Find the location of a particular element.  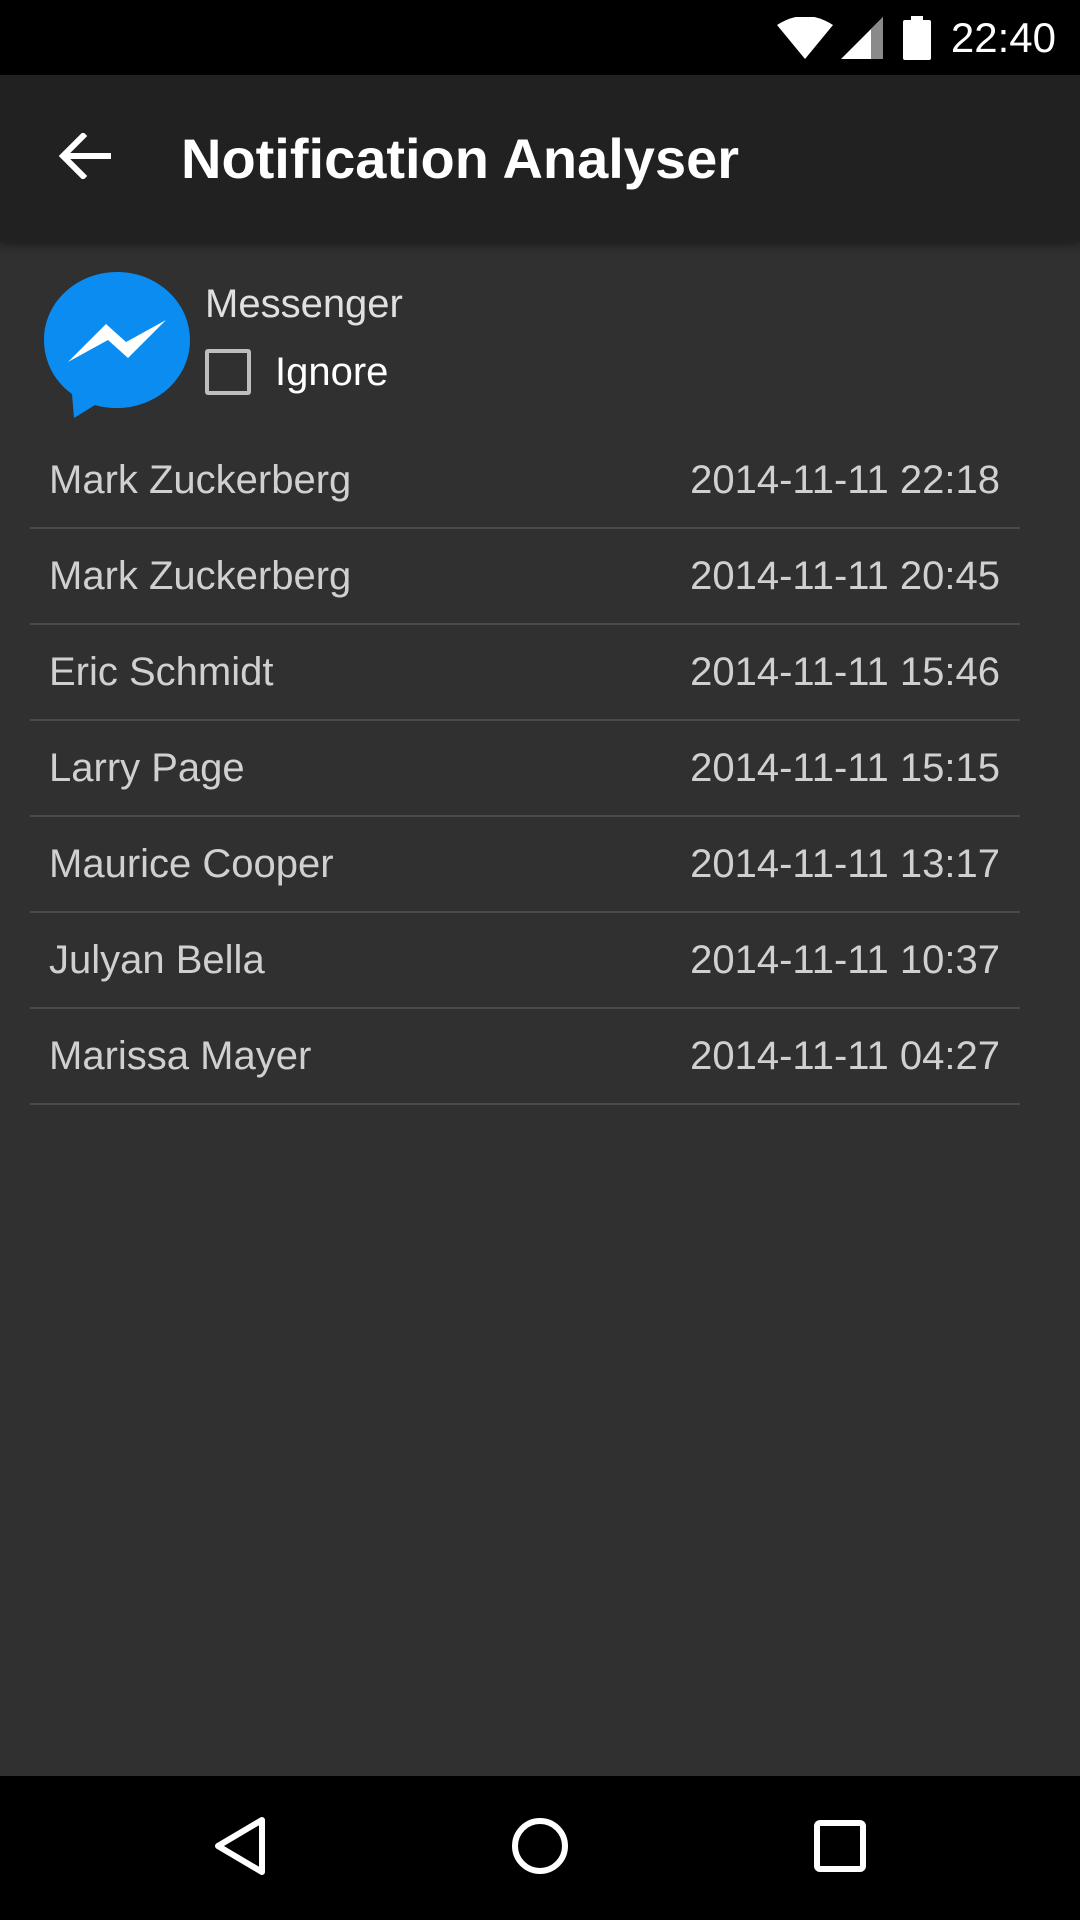

list-item: Mark Zuckerberg 2014-11-11 20:45 is located at coordinates (525, 577).